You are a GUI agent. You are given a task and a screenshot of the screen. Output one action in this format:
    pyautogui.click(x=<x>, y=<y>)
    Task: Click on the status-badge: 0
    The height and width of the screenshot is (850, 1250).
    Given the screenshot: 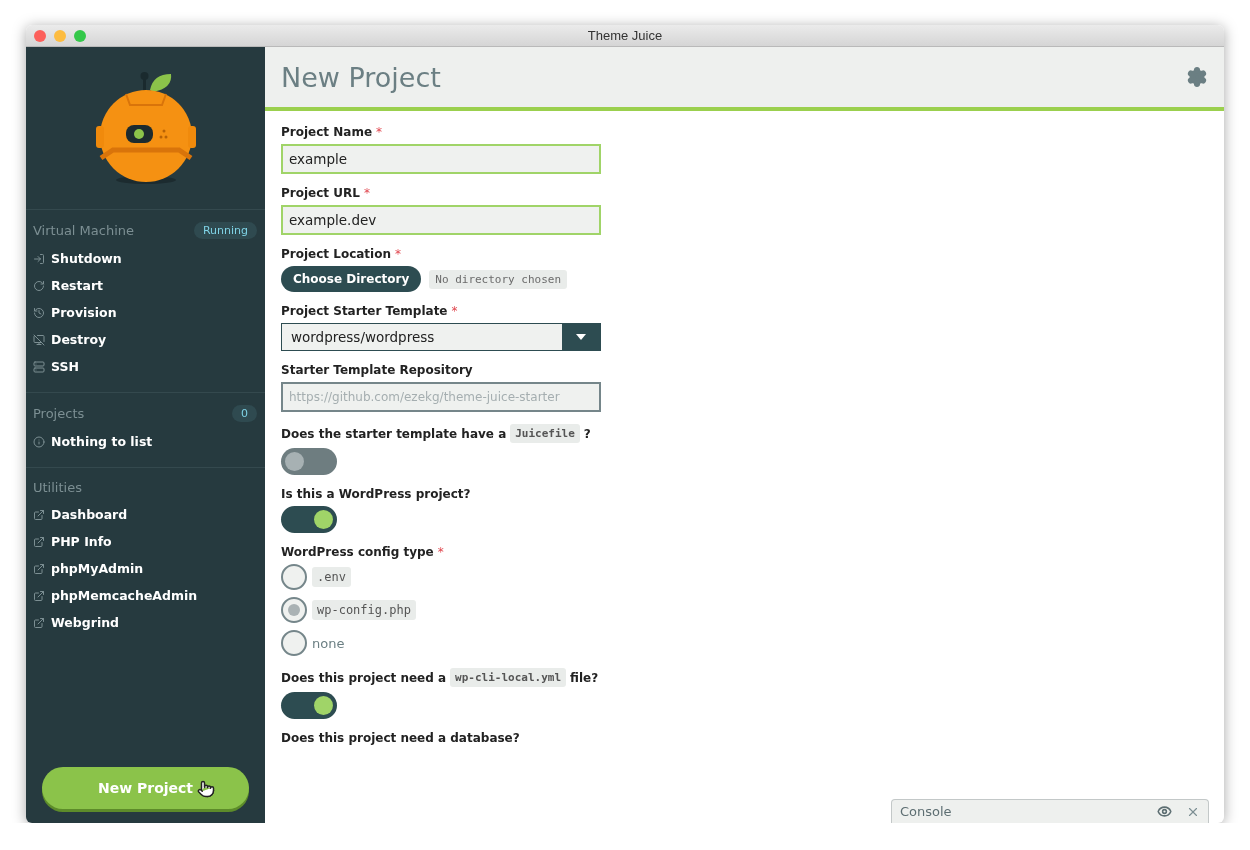 What is the action you would take?
    pyautogui.click(x=244, y=413)
    